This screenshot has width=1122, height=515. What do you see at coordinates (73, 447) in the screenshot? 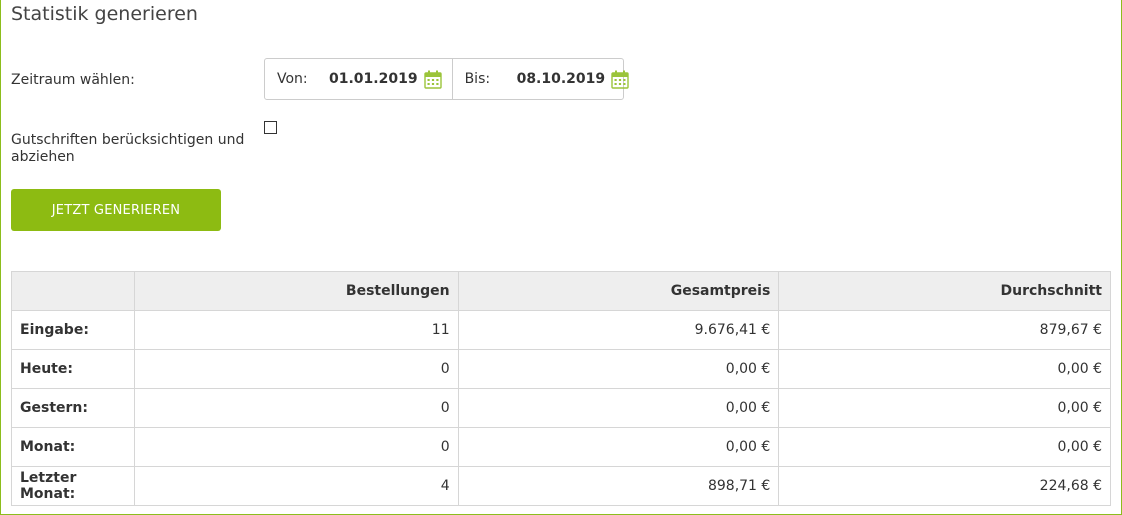
I see `row-label: Monat:` at bounding box center [73, 447].